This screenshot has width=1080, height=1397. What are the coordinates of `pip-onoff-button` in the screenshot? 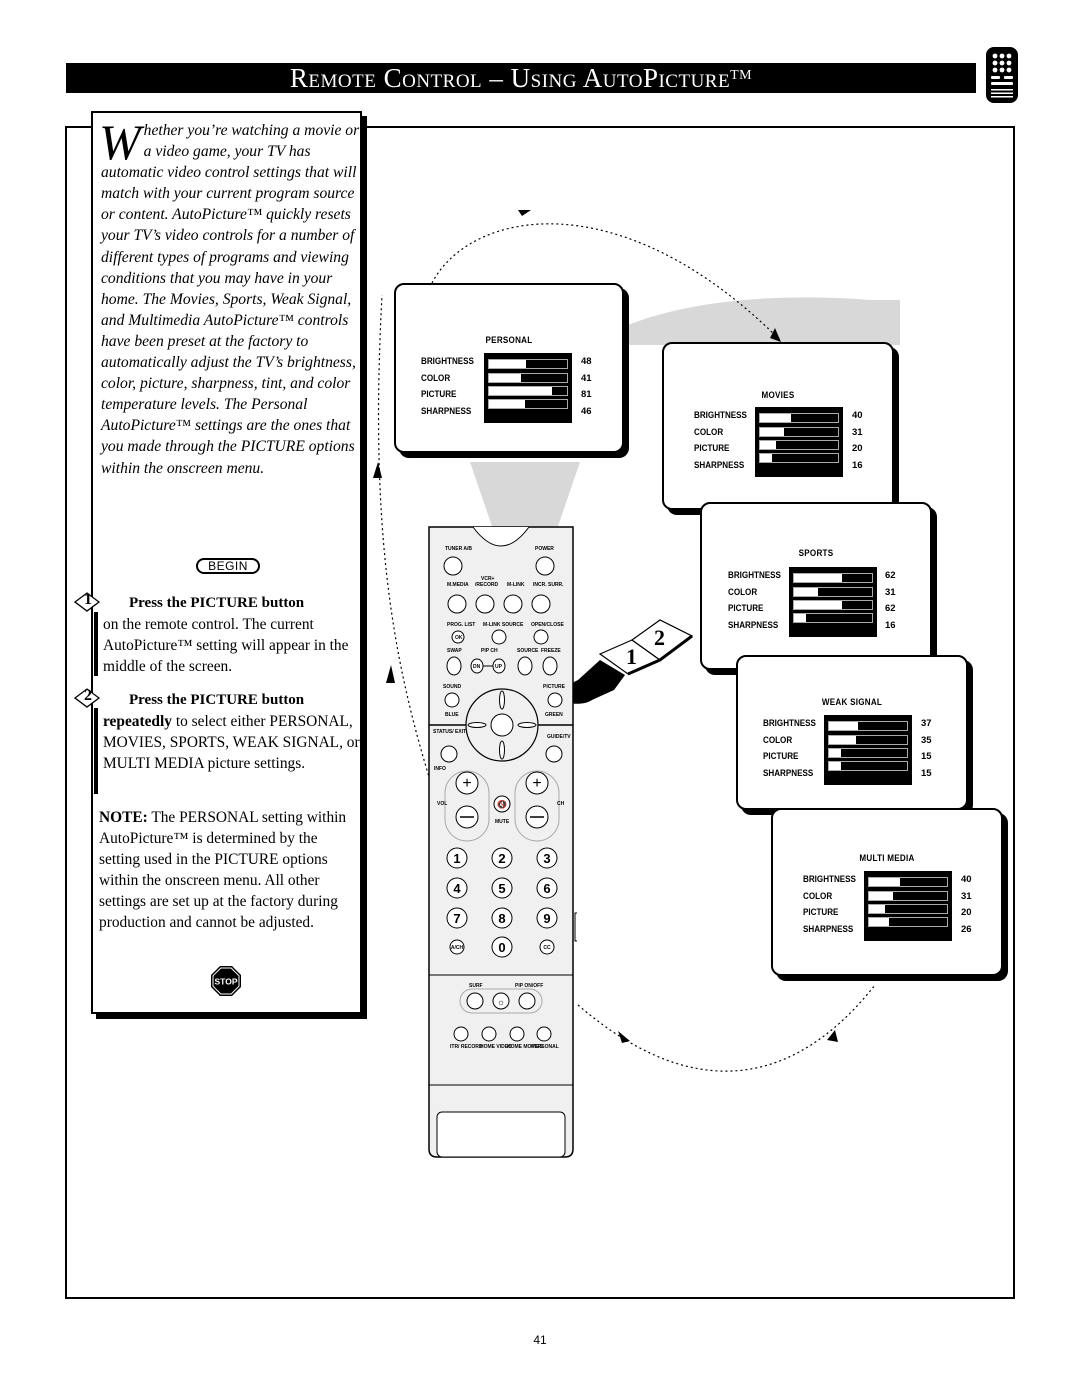 It's located at (527, 1001).